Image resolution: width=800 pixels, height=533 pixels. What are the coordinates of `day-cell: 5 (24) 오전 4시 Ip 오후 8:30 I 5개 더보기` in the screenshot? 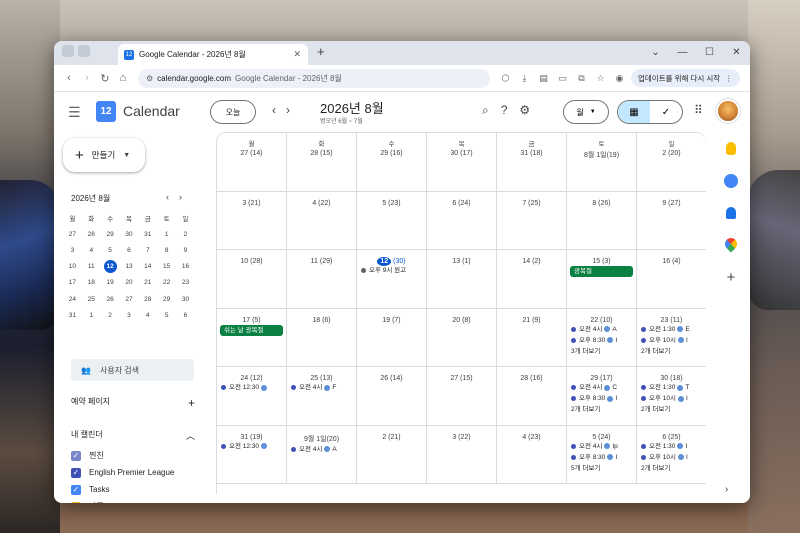 It's located at (602, 454).